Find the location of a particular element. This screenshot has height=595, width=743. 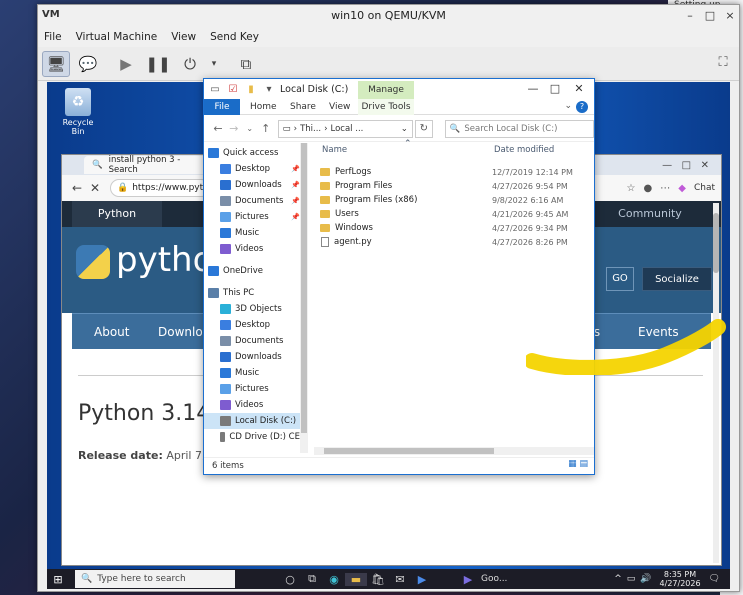

tray-chevron-icon: ^ is located at coordinates (618, 579).